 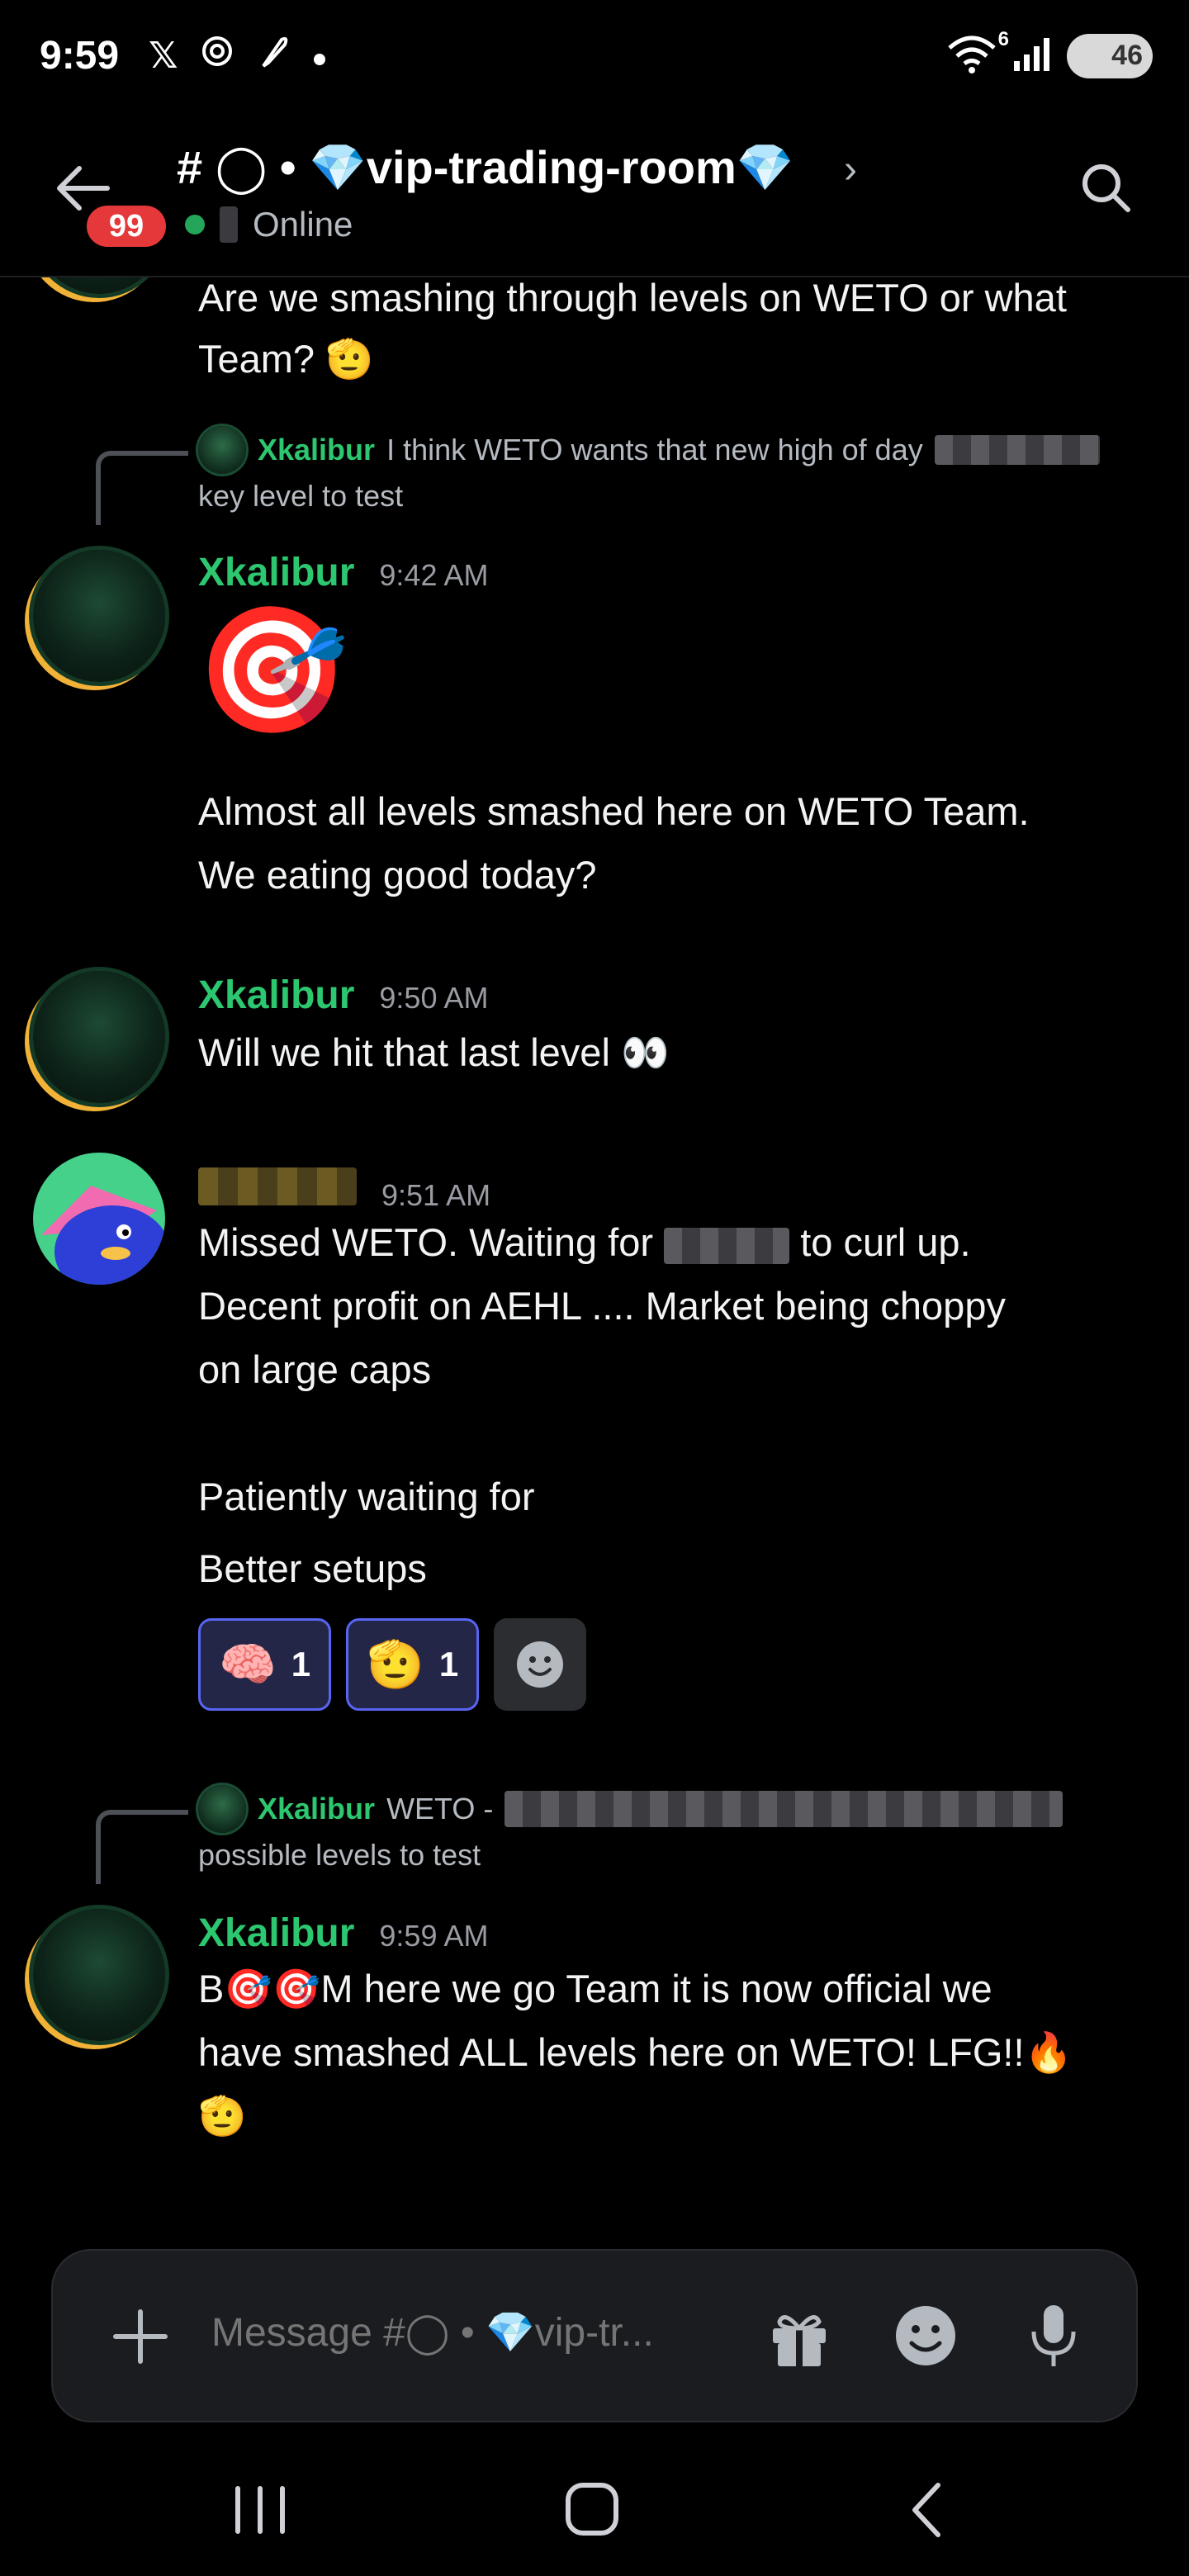 What do you see at coordinates (301, 496) in the screenshot?
I see `reply-text-continued: key level to test` at bounding box center [301, 496].